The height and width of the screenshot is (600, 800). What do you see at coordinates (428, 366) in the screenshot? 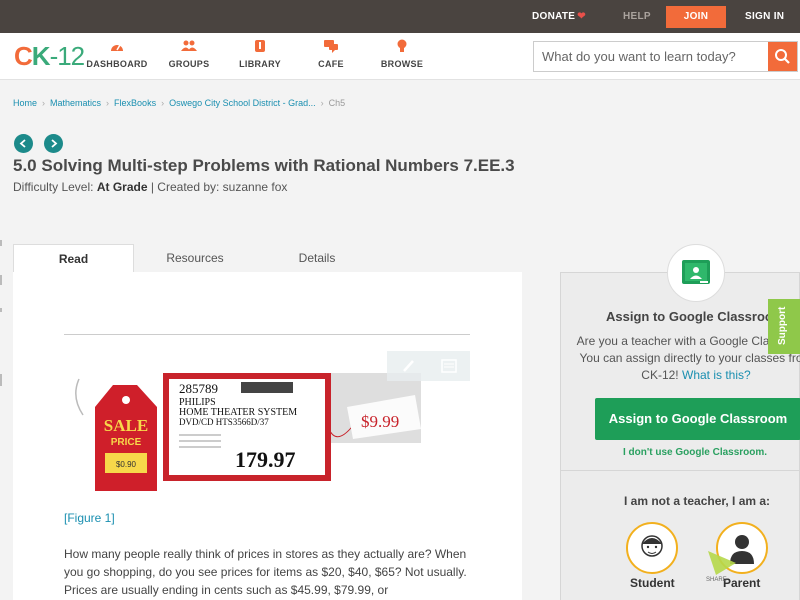
I see `annotation-toolbar` at bounding box center [428, 366].